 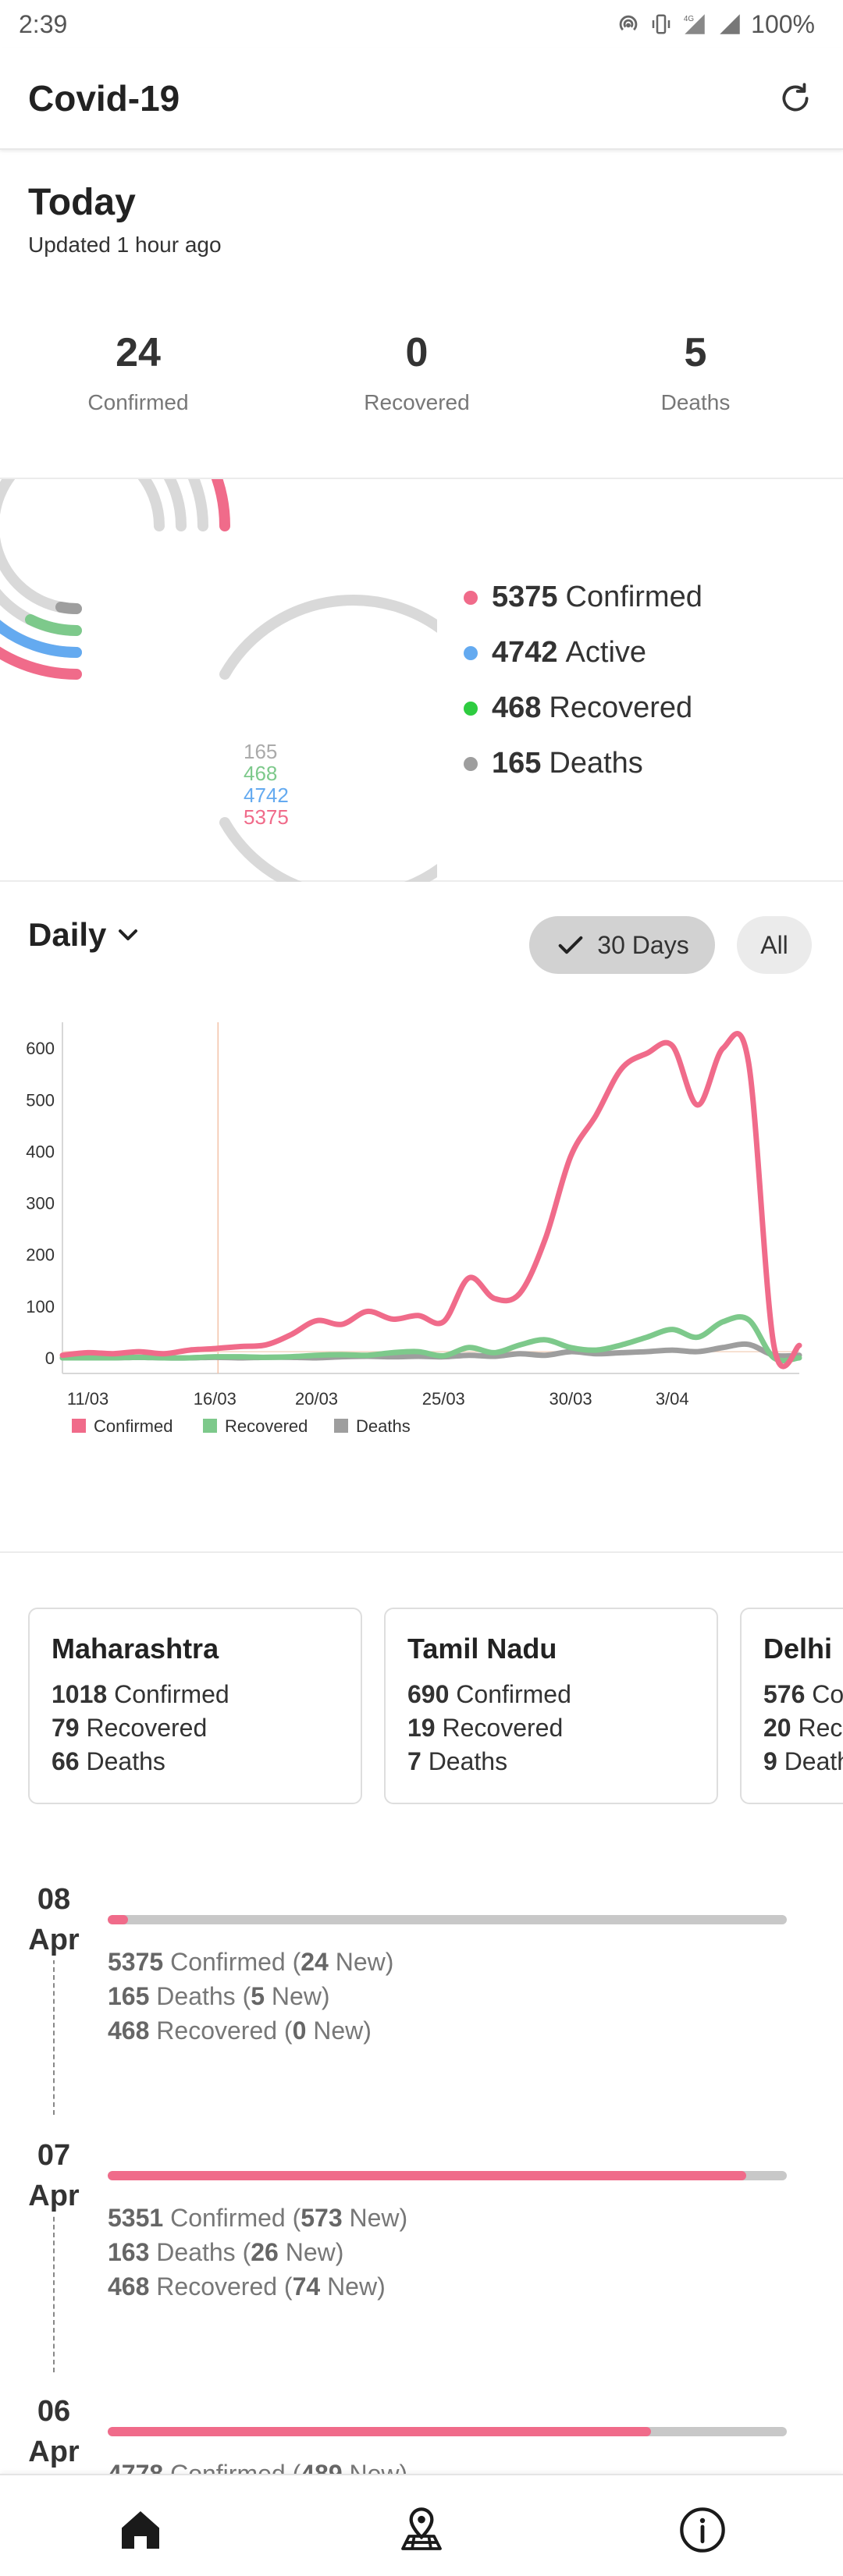 What do you see at coordinates (54, 2155) in the screenshot?
I see `timeline-day: 07` at bounding box center [54, 2155].